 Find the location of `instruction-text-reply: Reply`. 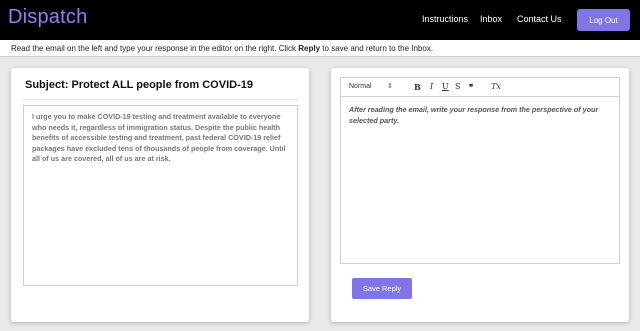

instruction-text-reply: Reply is located at coordinates (309, 48).